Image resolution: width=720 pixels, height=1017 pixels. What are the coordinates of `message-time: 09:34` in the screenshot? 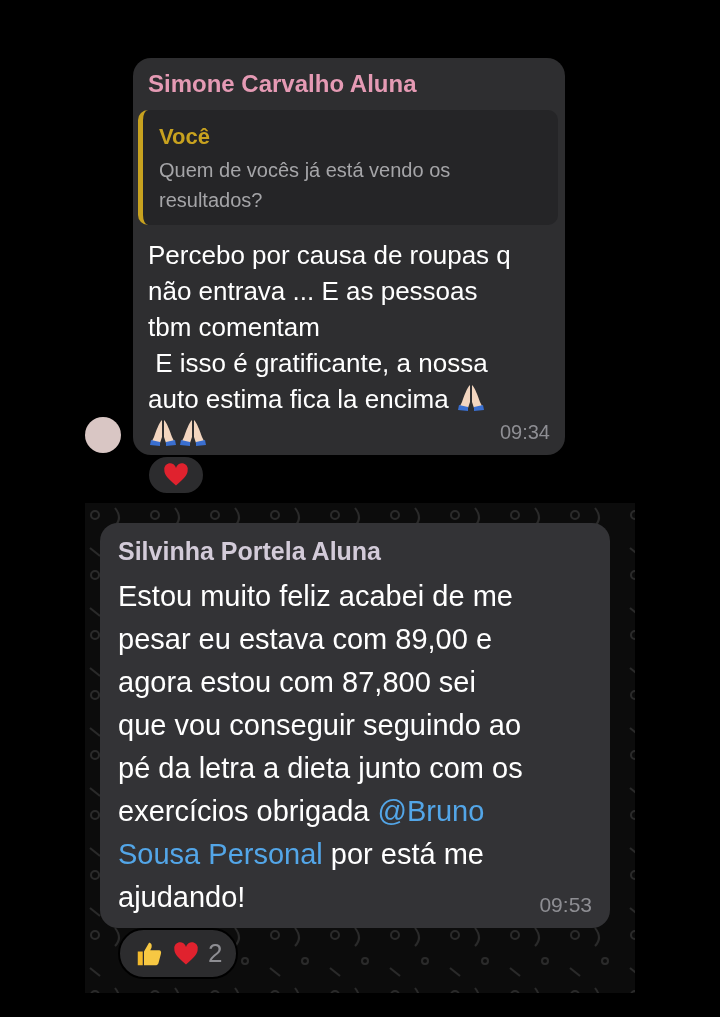 It's located at (524, 432).